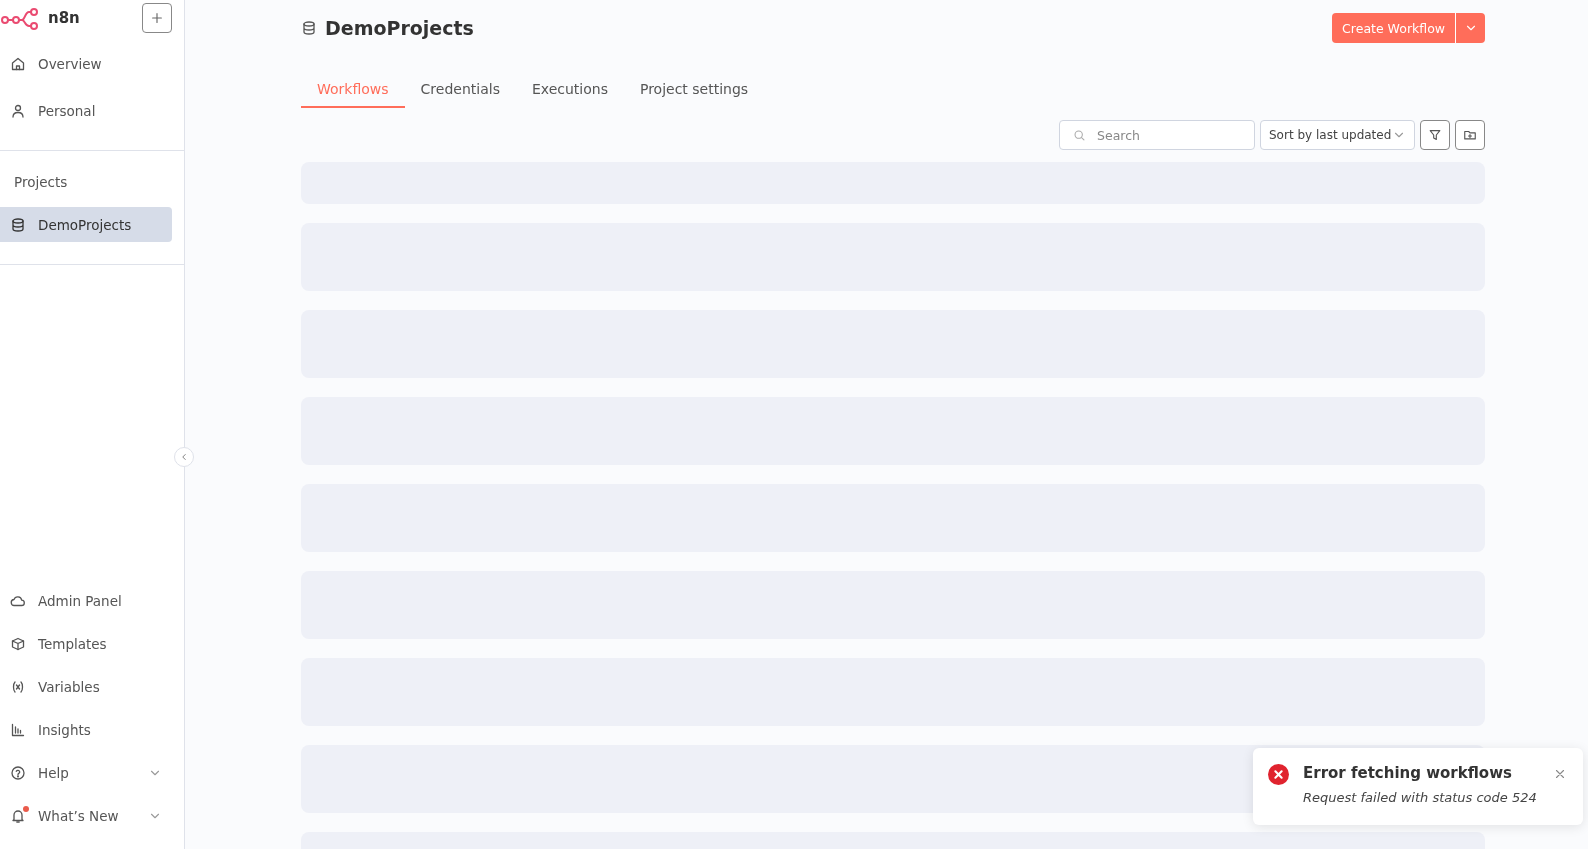 This screenshot has height=849, width=1588. Describe the element at coordinates (1337, 135) in the screenshot. I see `sort-dropdown: Sort by last updated` at that location.